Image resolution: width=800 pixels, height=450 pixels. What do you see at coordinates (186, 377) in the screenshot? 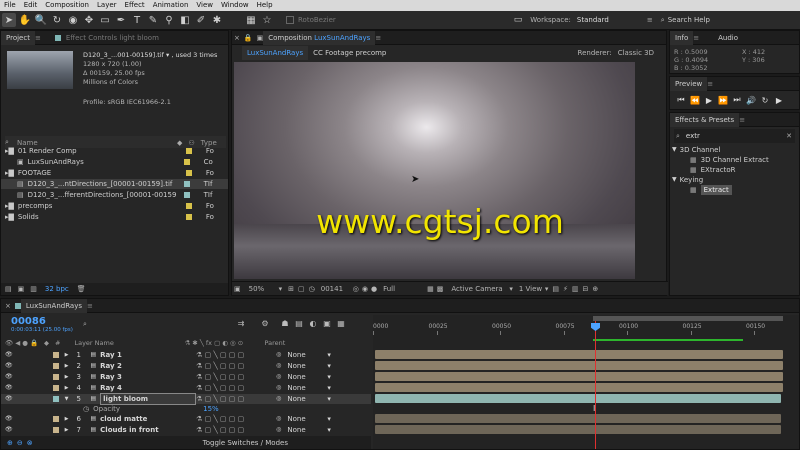
I see `layer-row: 👁 ▶ 3 ▤ Ray 3 ⚗ ▢ ╲ ▢ ▢ ▢ ◎ None ▾` at bounding box center [186, 377].